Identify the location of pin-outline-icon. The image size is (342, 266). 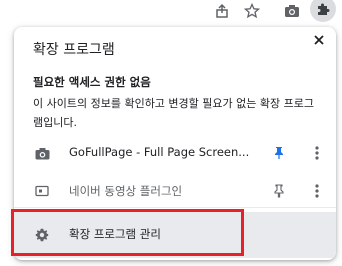
(279, 191).